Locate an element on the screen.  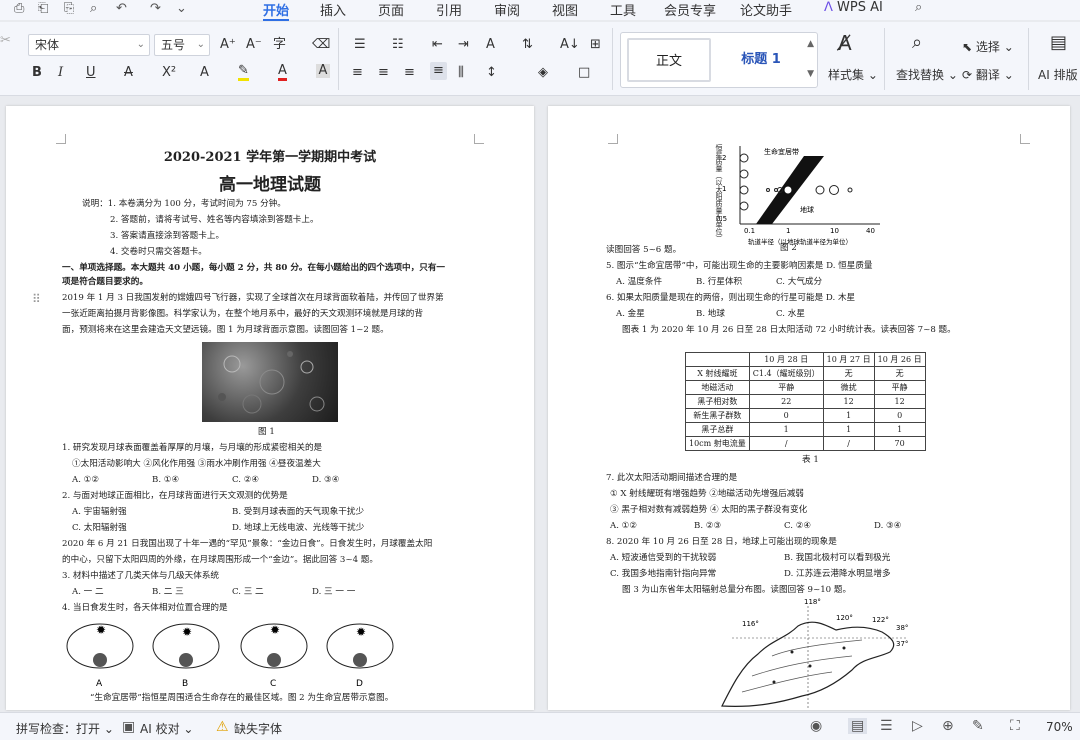
italic-button: I is located at coordinates (60, 73).